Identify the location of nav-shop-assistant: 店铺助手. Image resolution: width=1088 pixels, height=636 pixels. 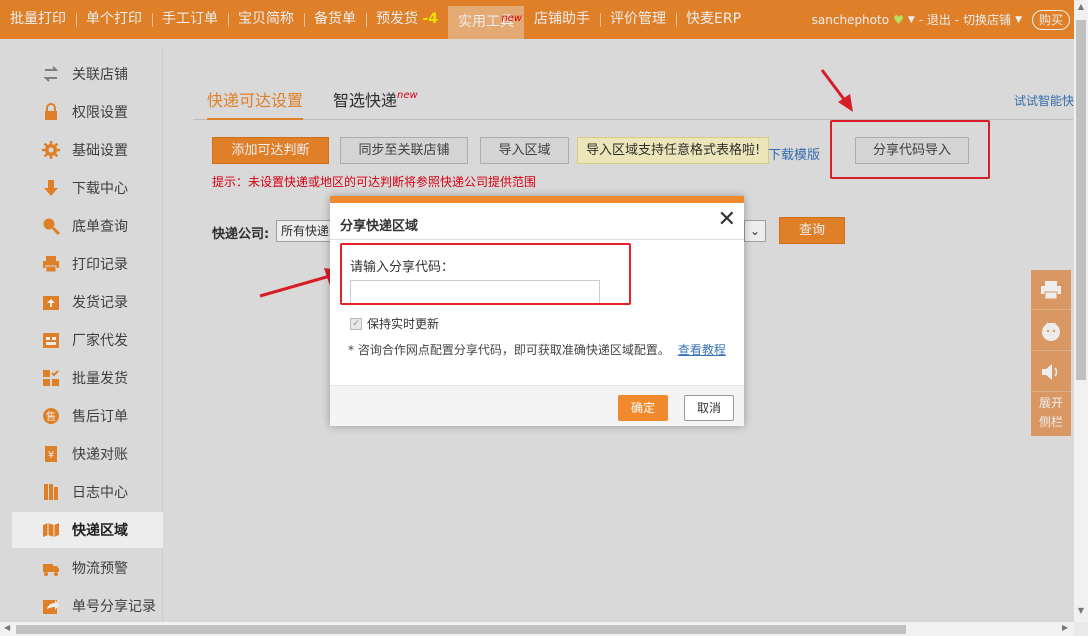
(562, 19).